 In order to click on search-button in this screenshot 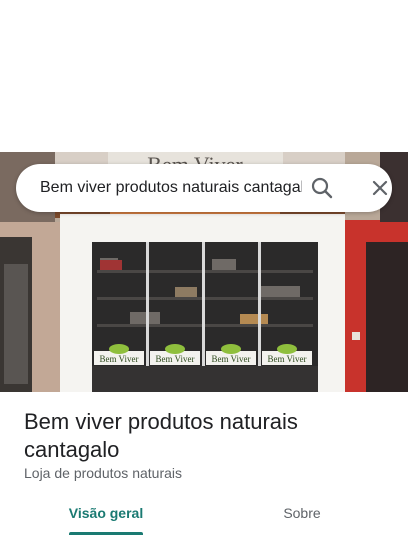, I will do `click(322, 188)`.